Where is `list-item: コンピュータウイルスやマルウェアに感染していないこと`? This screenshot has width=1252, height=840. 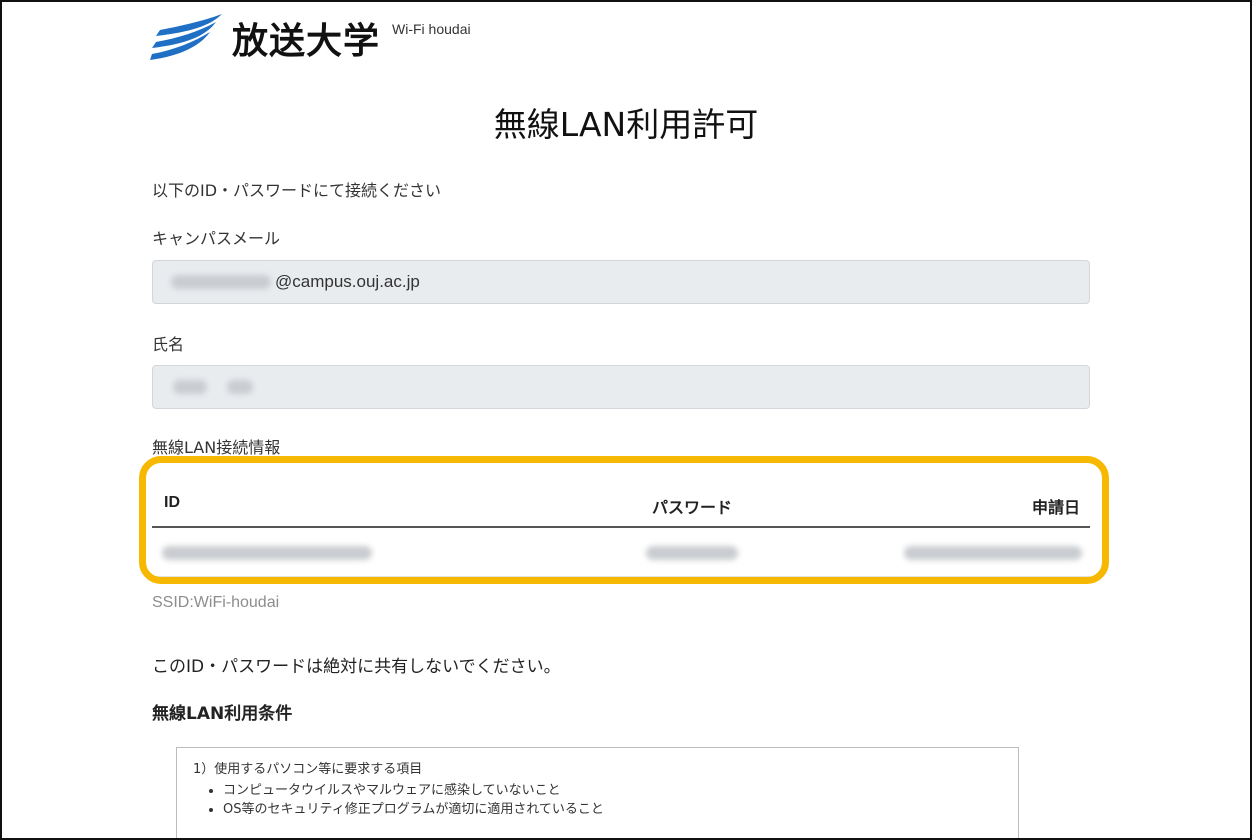
list-item: コンピュータウイルスやマルウェアに感染していないこと is located at coordinates (620, 790).